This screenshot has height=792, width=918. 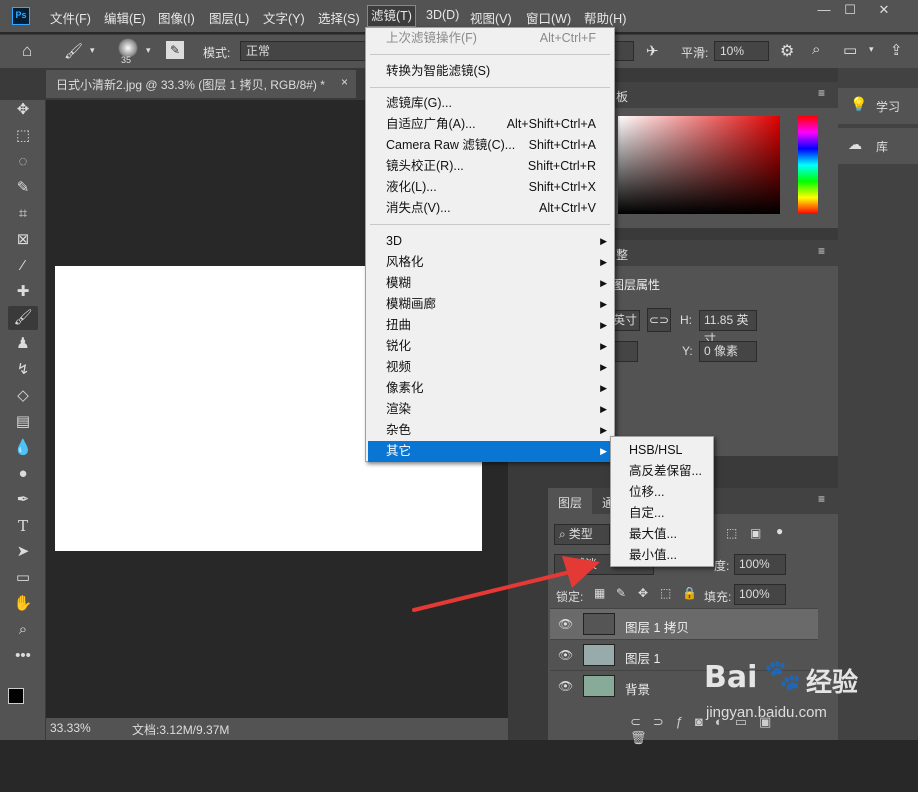 What do you see at coordinates (23, 474) in the screenshot?
I see `dodge-tool-icon: ●` at bounding box center [23, 474].